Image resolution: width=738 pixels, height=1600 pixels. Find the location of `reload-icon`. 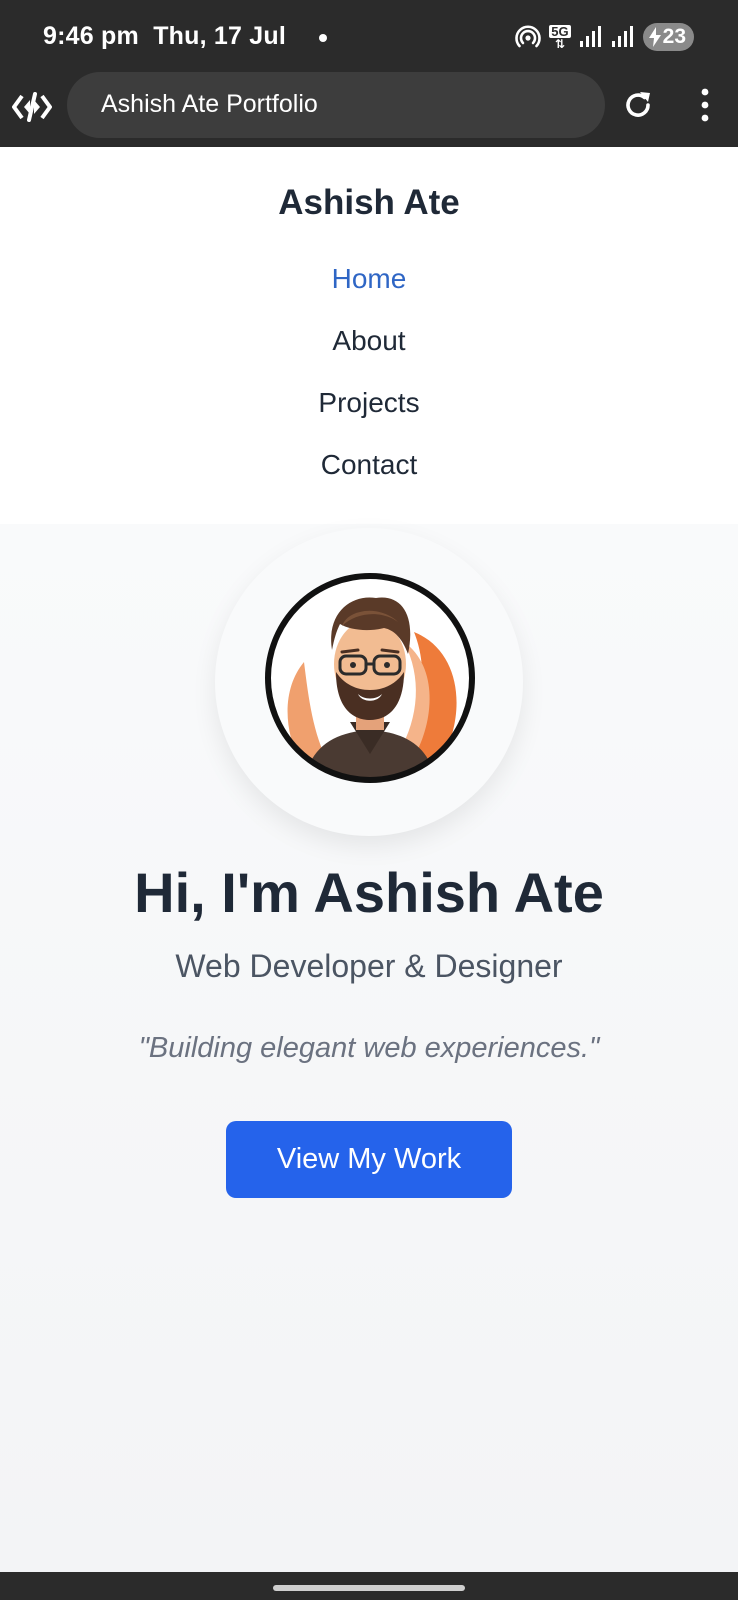

reload-icon is located at coordinates (638, 105).